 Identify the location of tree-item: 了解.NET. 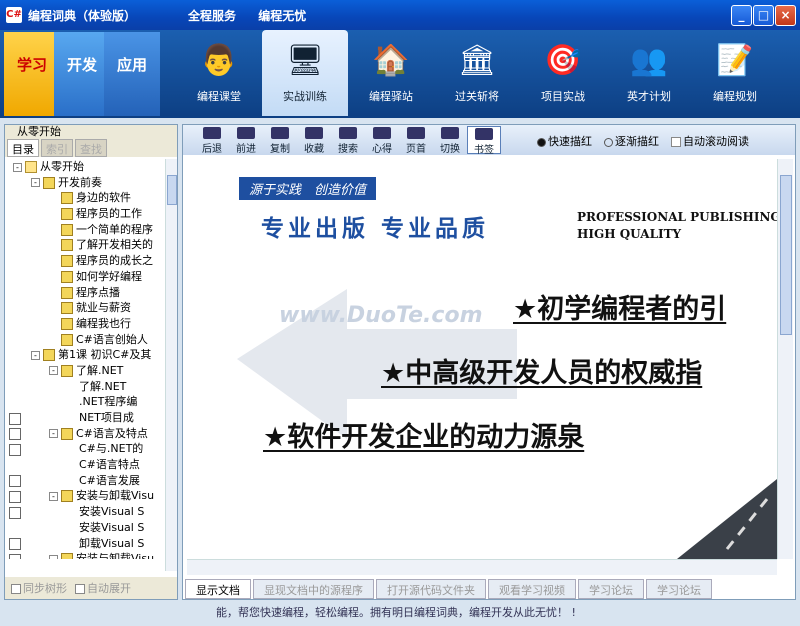
(85, 402).